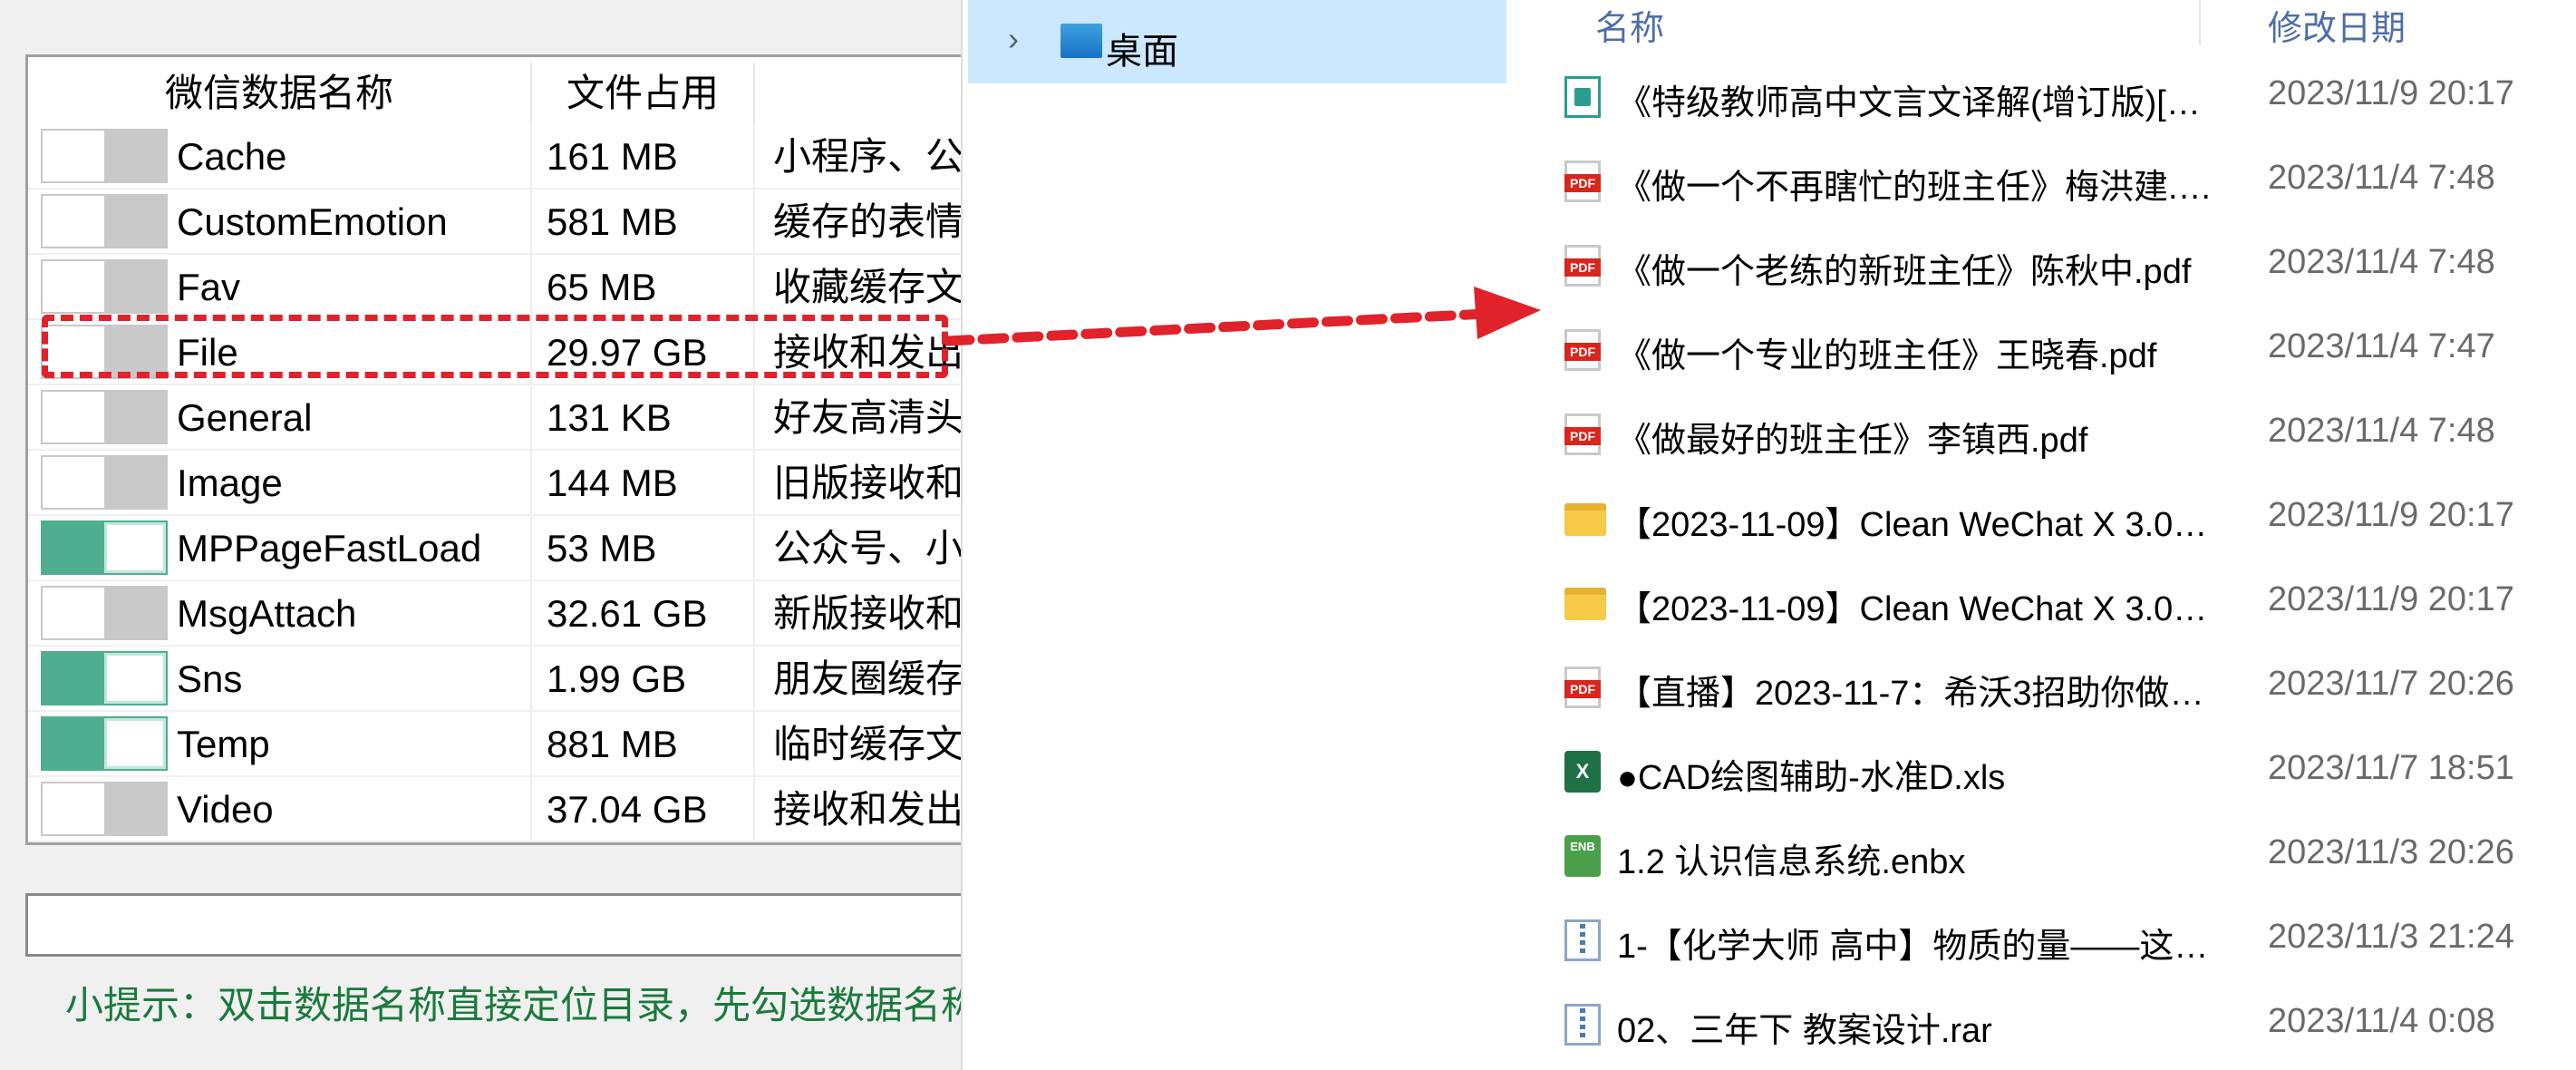 This screenshot has height=1070, width=2576. I want to click on annotation-arrow, so click(1242, 316).